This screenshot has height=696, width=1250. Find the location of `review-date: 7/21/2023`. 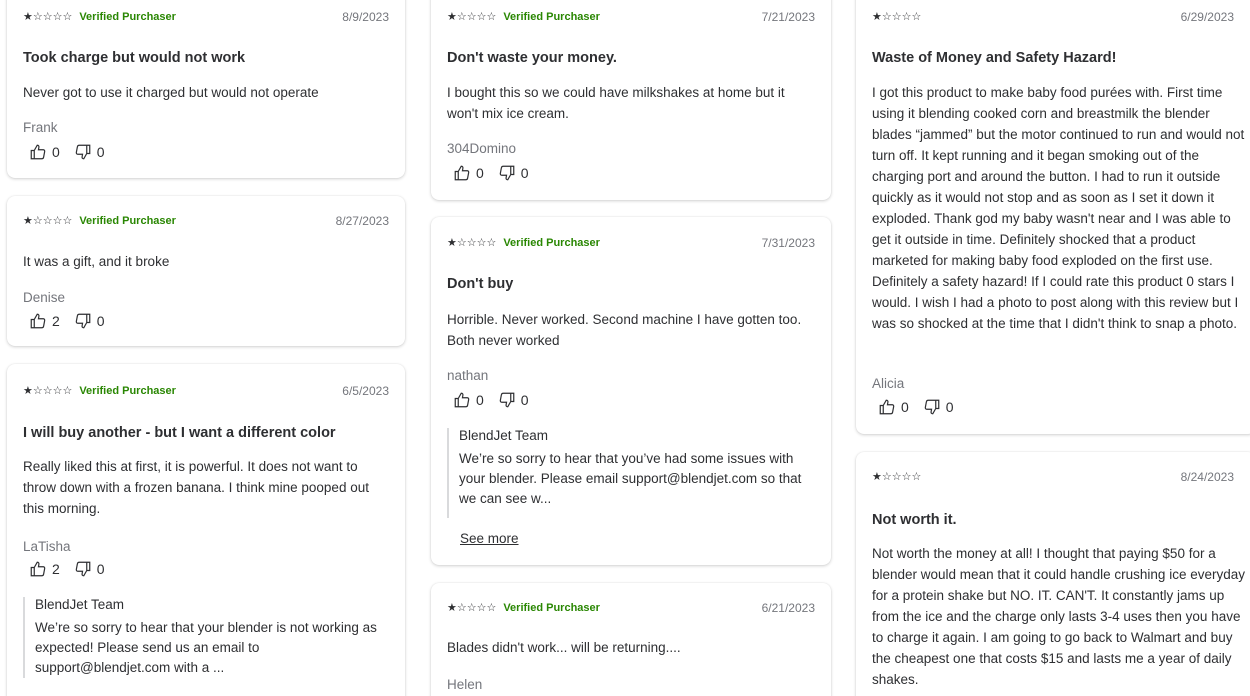

review-date: 7/21/2023 is located at coordinates (788, 17).